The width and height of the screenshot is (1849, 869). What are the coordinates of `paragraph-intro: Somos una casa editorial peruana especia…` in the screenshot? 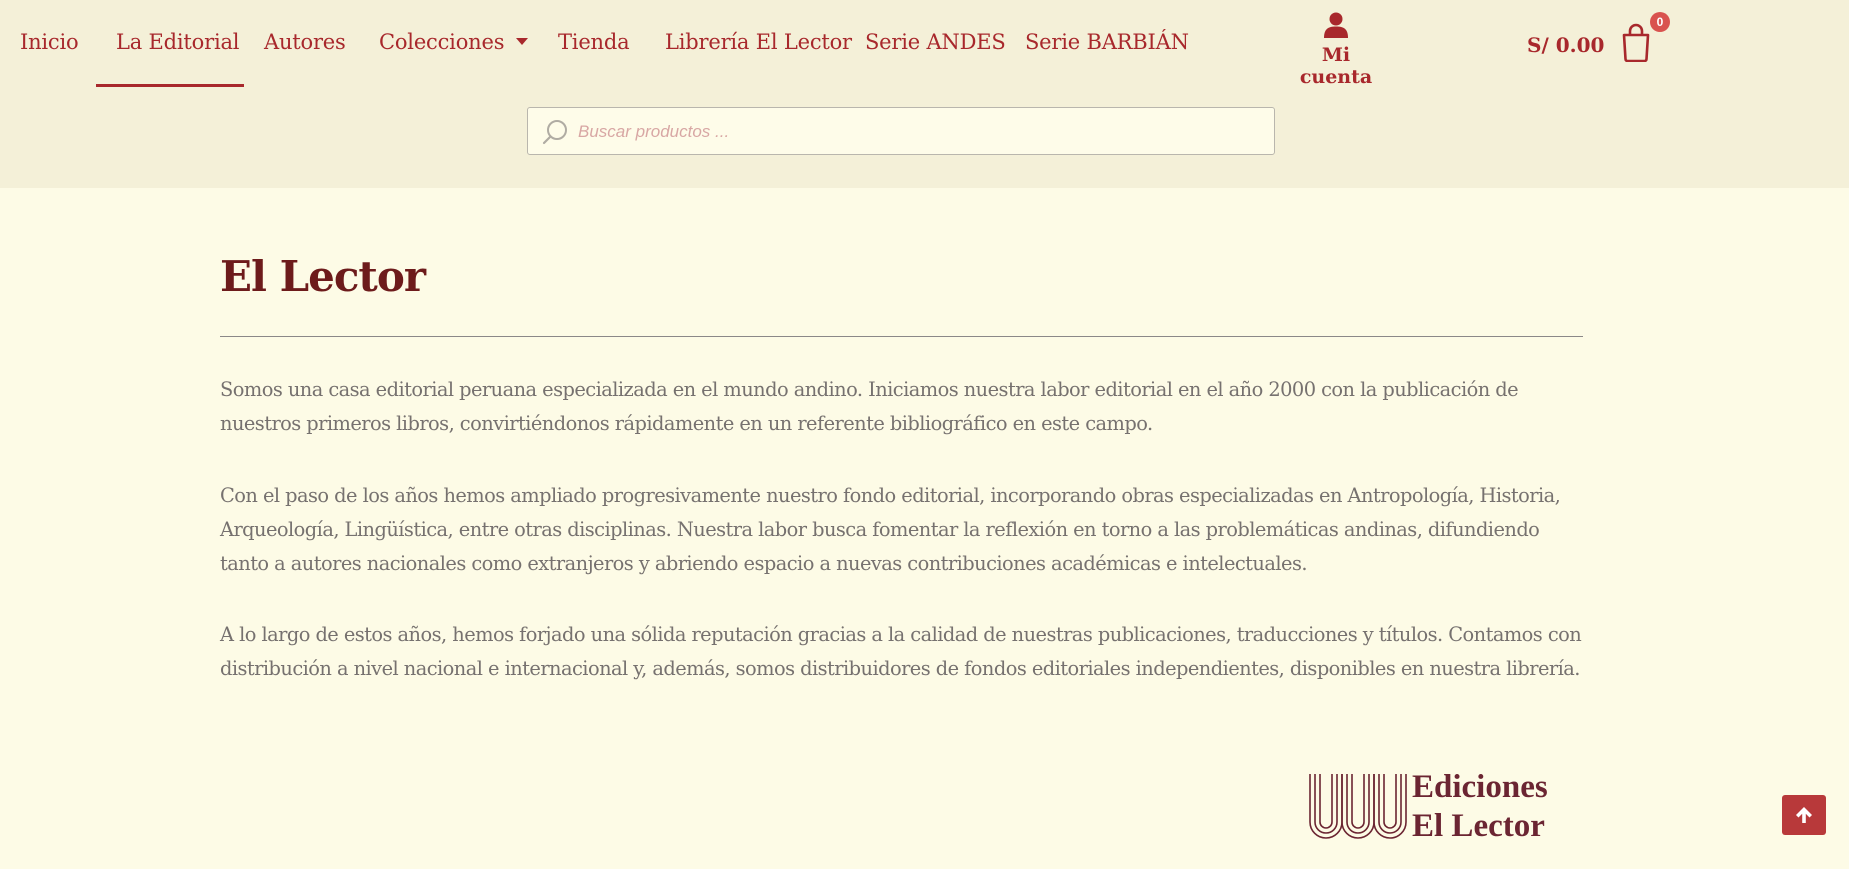 It's located at (869, 406).